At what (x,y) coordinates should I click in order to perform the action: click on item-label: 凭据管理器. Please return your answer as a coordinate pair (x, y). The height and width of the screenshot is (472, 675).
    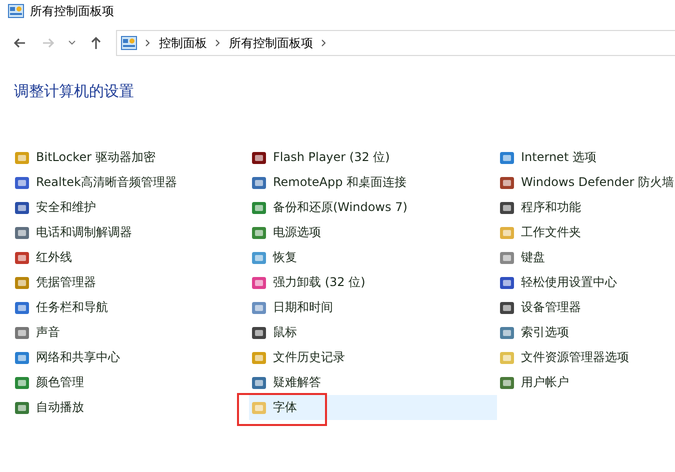
    Looking at the image, I should click on (66, 282).